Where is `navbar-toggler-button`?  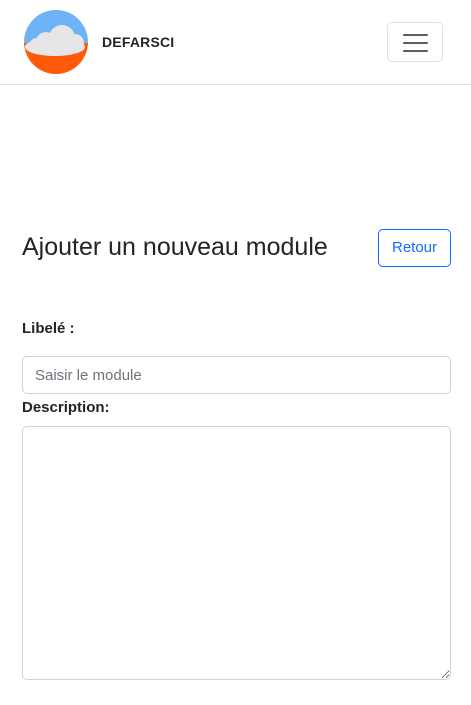 navbar-toggler-button is located at coordinates (415, 42).